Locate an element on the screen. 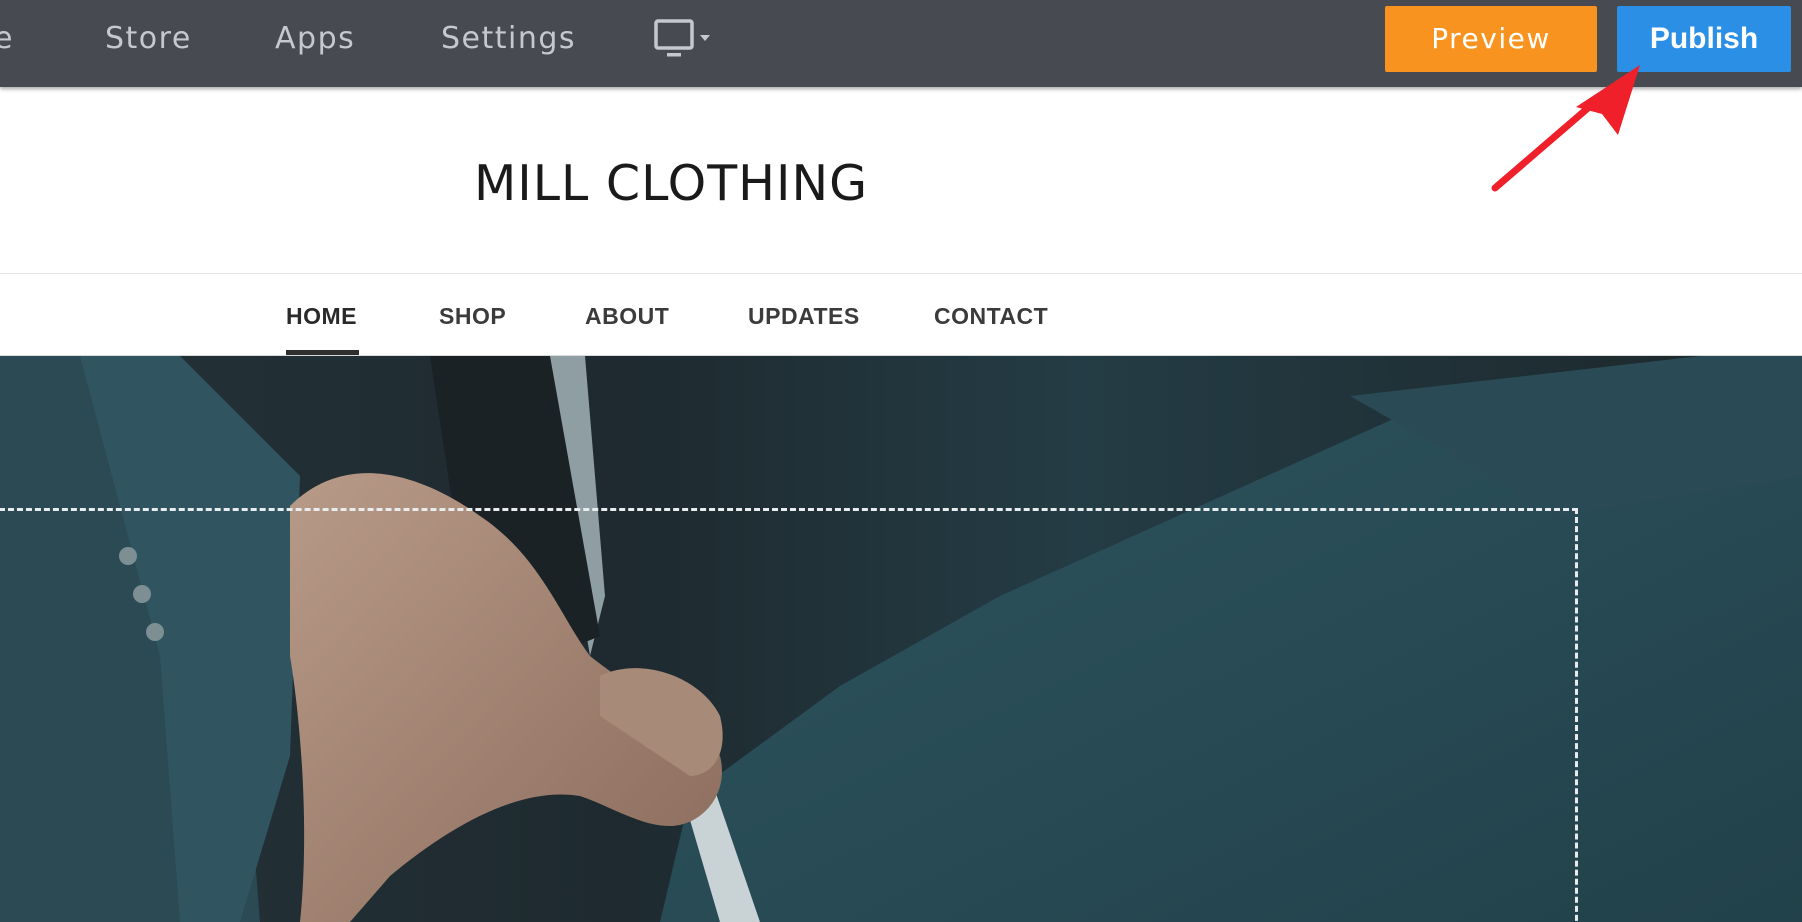 This screenshot has width=1802, height=922. toolbar-nav-apps: Apps is located at coordinates (315, 39).